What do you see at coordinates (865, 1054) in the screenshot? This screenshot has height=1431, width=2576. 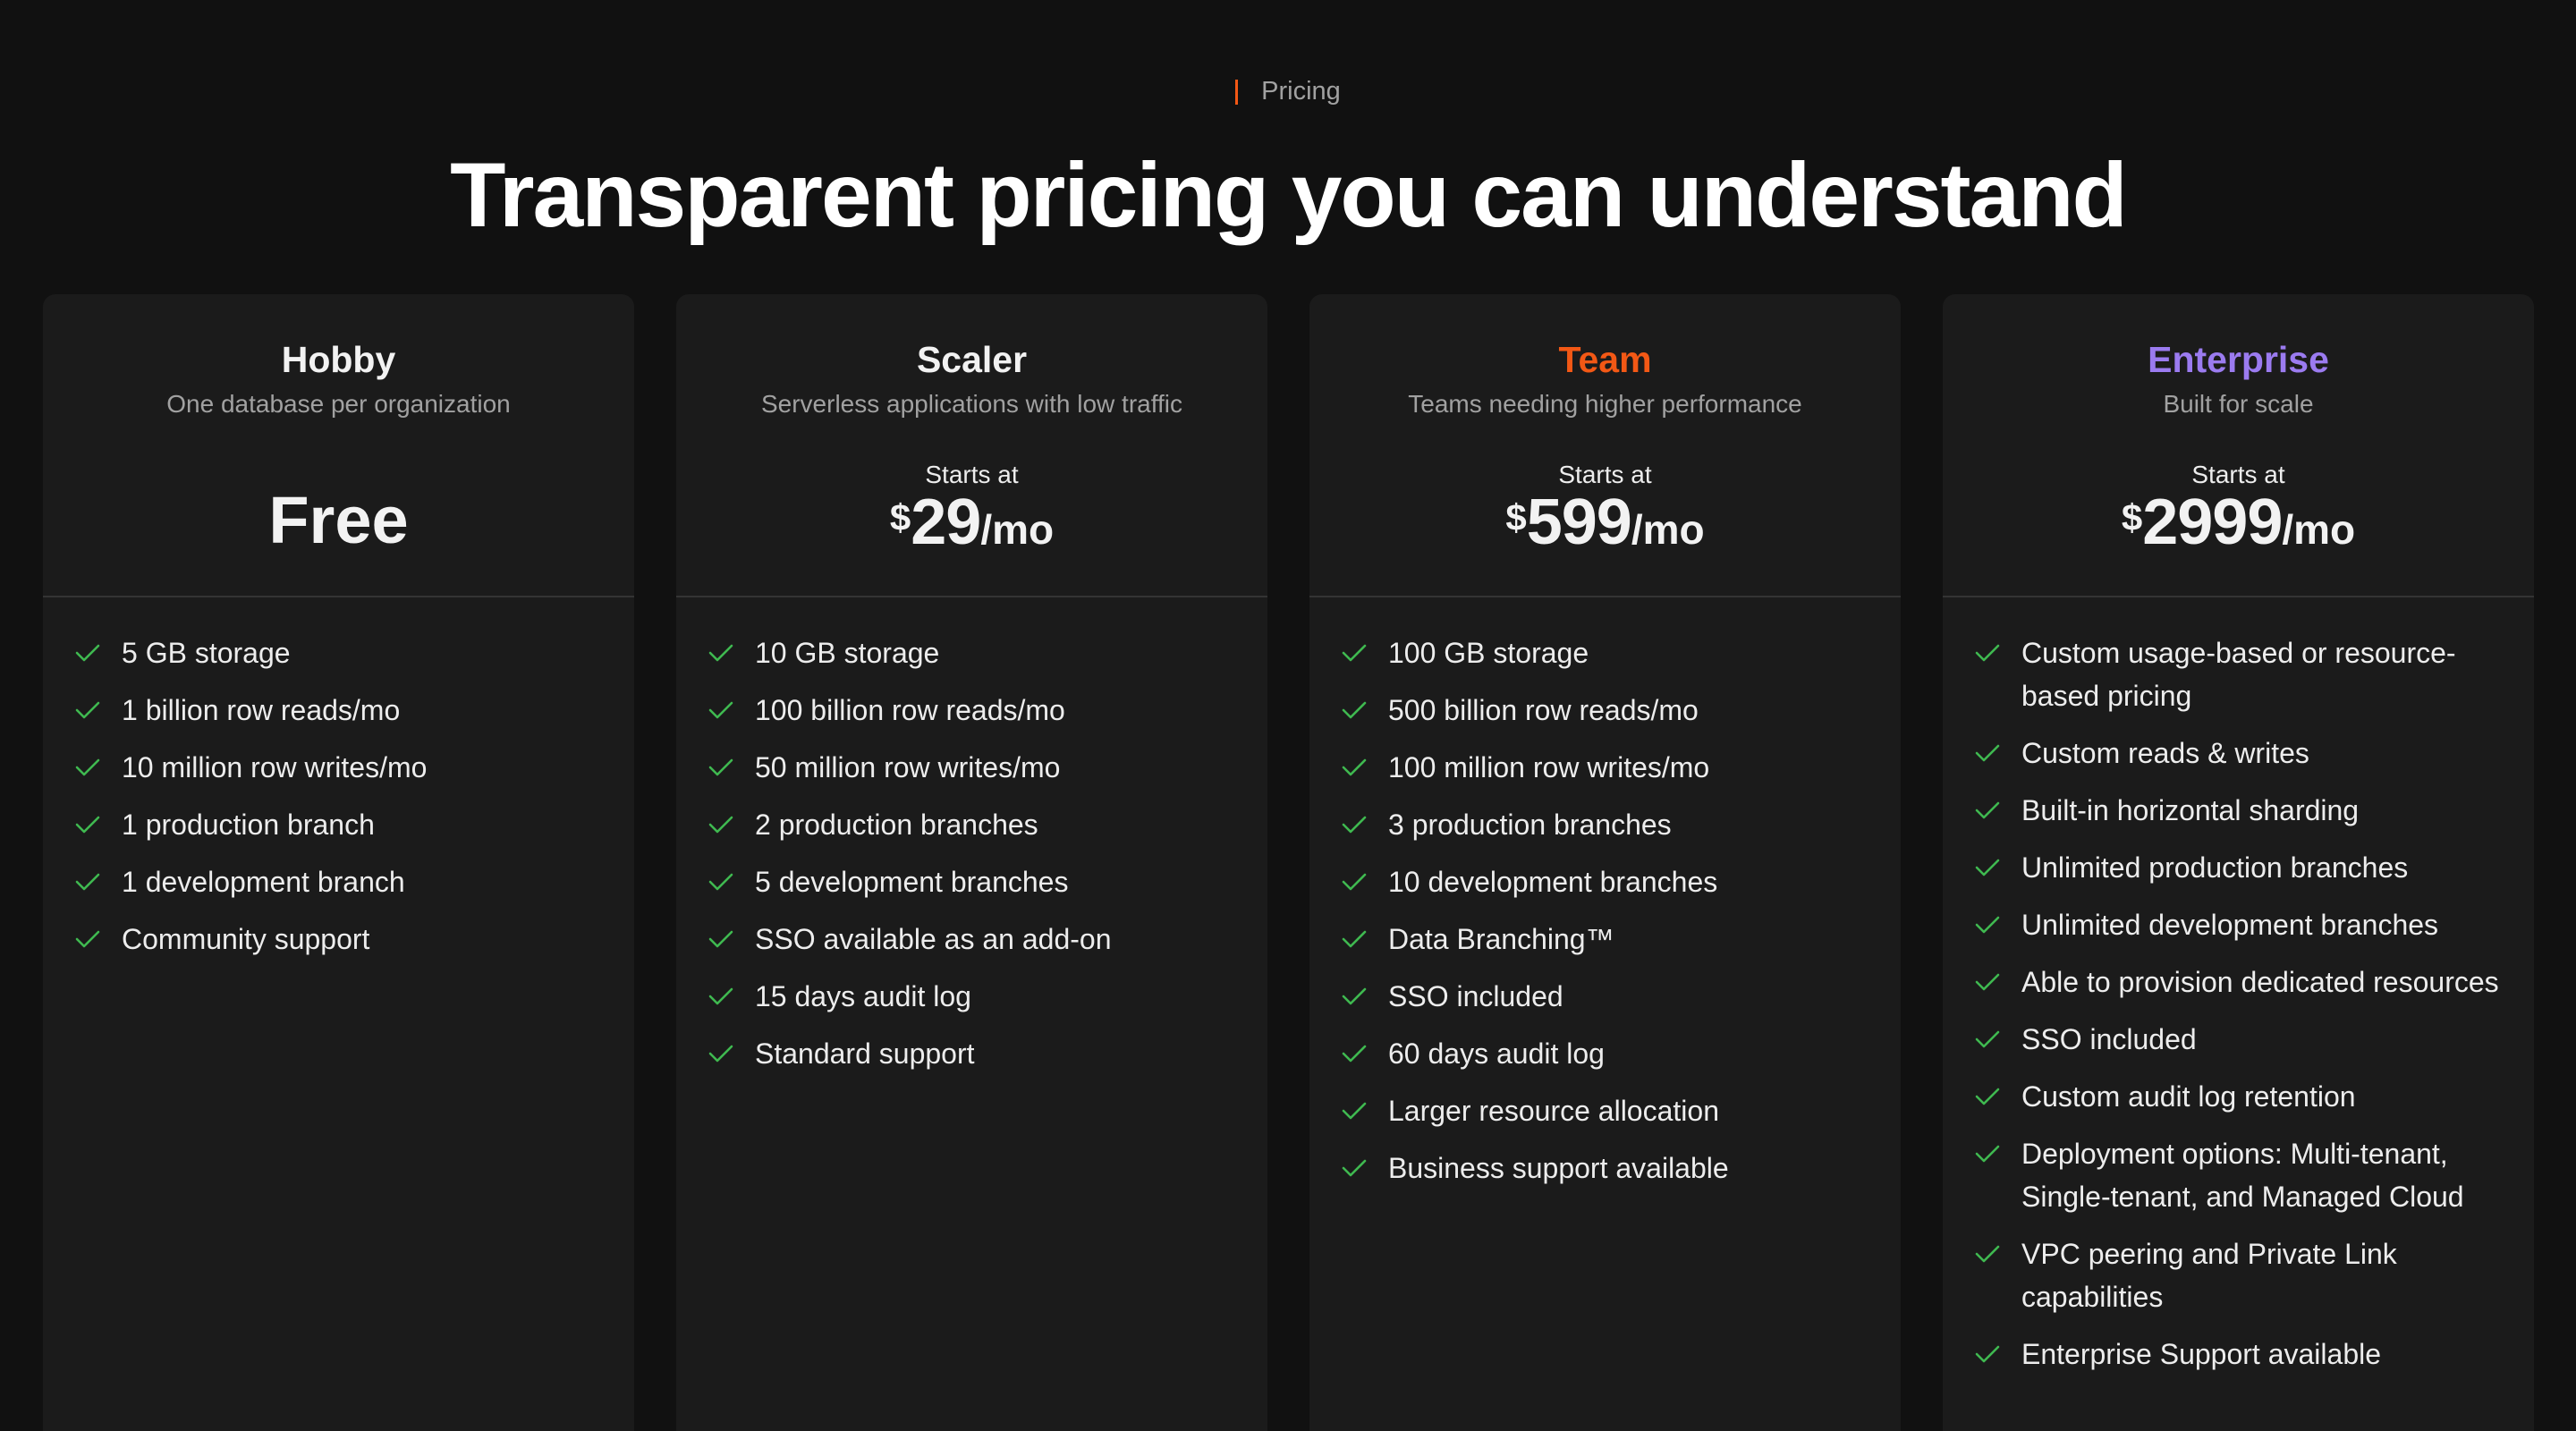 I see `feature-text: Standard support` at bounding box center [865, 1054].